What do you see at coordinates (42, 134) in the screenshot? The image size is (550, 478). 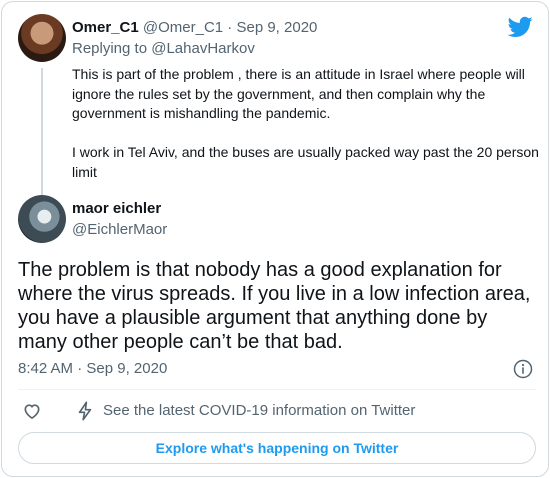 I see `thread-line` at bounding box center [42, 134].